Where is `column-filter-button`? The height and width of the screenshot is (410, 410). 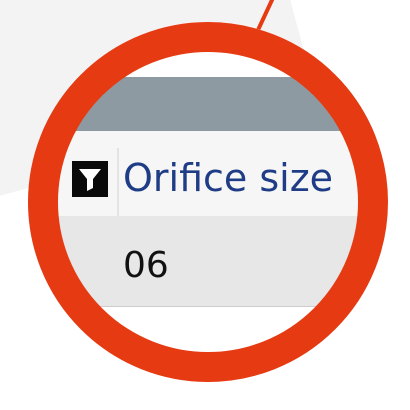 column-filter-button is located at coordinates (90, 179).